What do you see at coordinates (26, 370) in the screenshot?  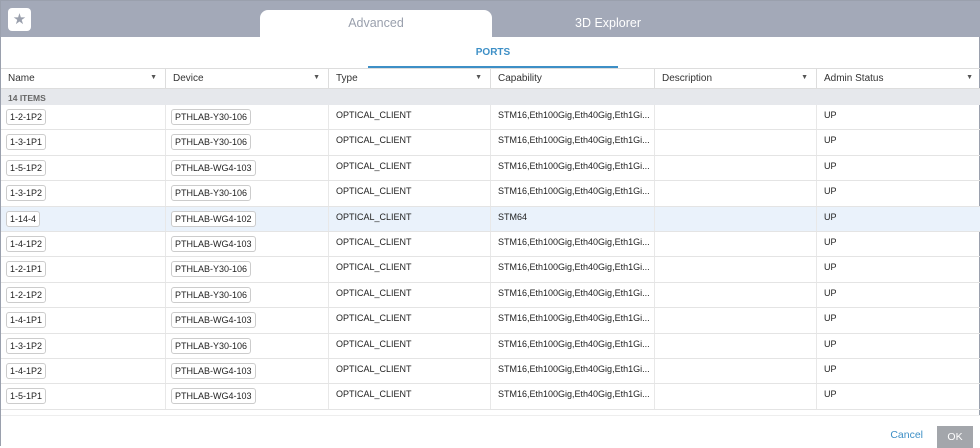 I see `name-chip: 1-4-1P2` at bounding box center [26, 370].